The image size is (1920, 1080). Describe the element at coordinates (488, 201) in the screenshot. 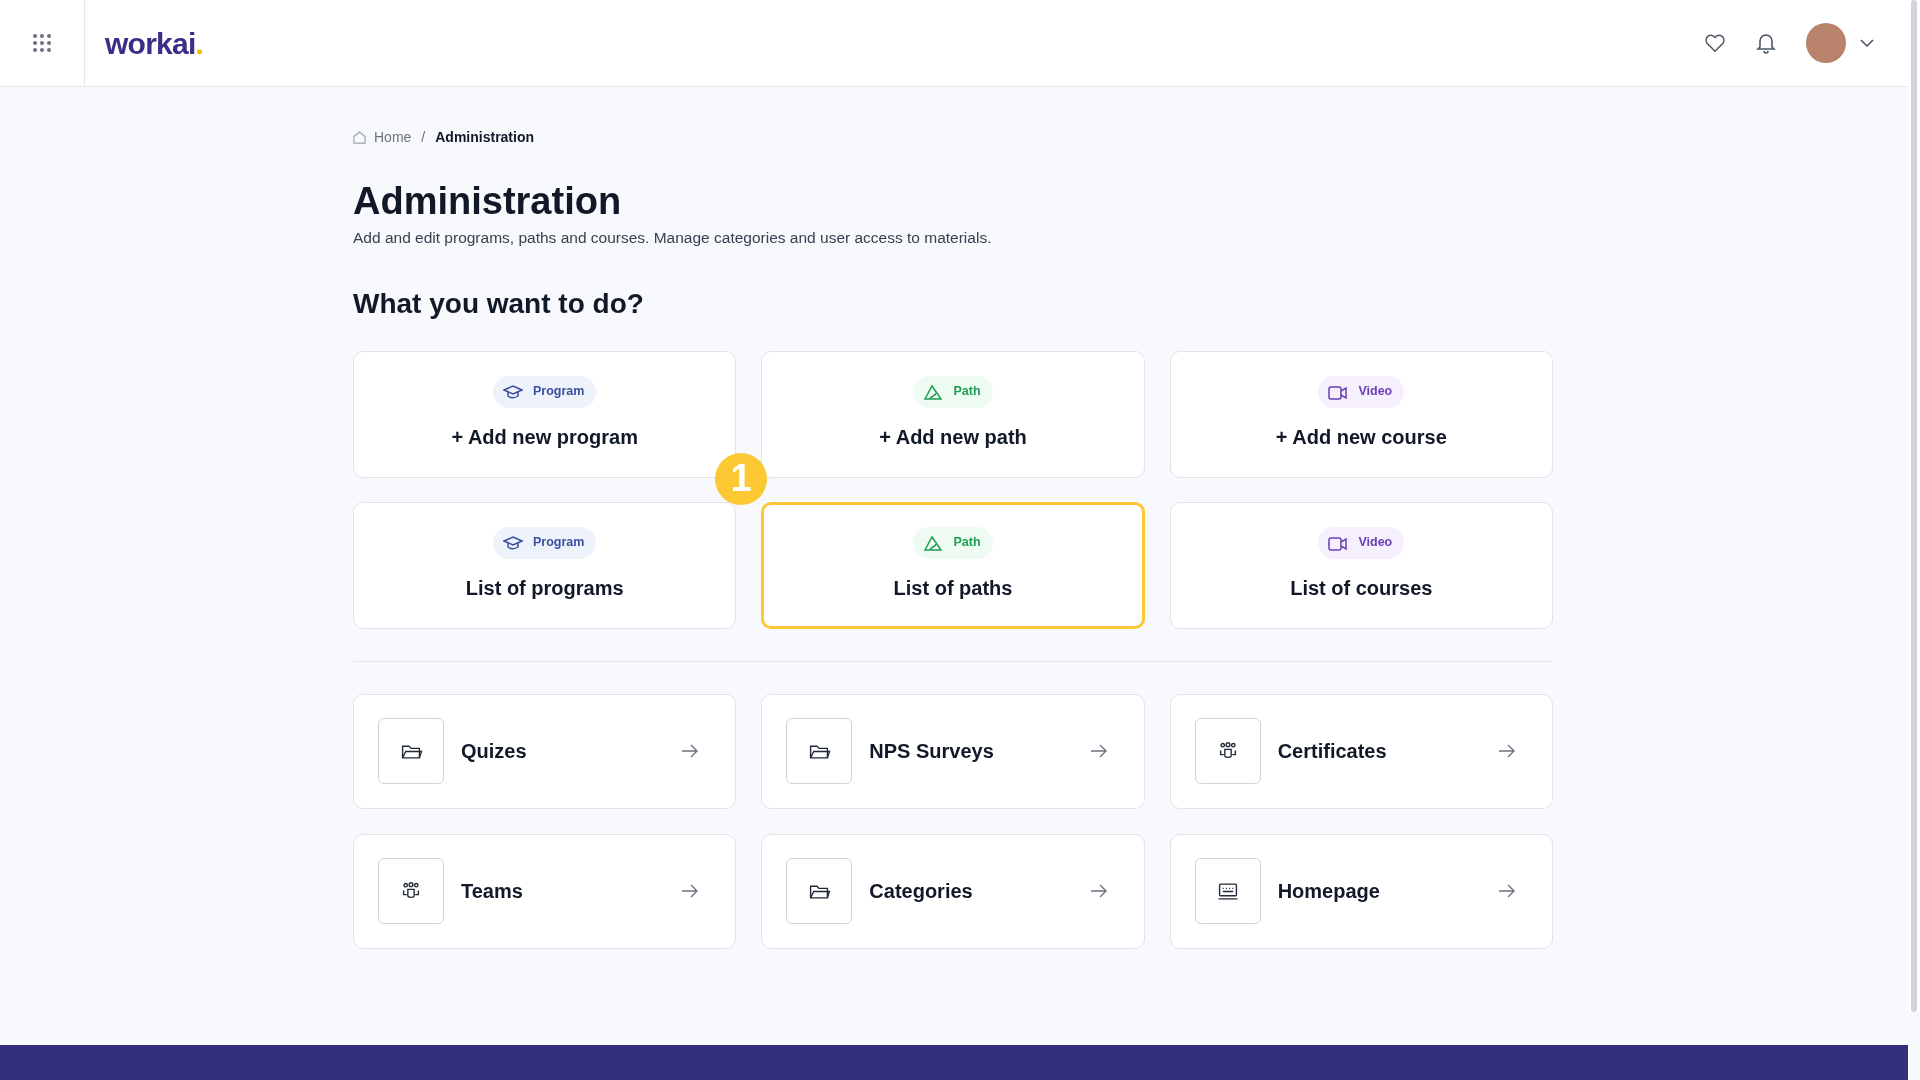

I see `page-title: Administration` at that location.